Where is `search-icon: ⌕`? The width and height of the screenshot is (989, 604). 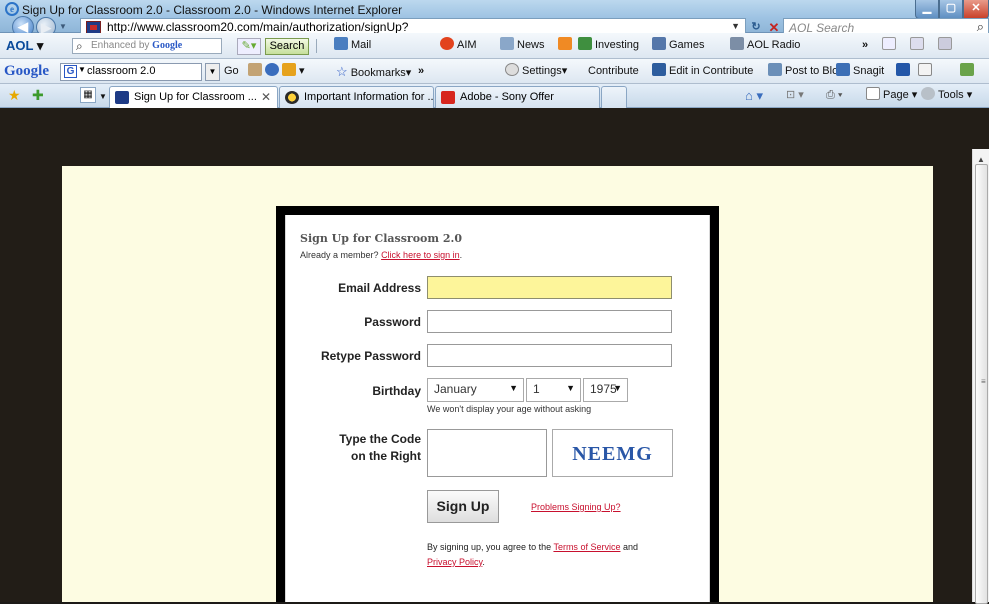 search-icon: ⌕ is located at coordinates (79, 46).